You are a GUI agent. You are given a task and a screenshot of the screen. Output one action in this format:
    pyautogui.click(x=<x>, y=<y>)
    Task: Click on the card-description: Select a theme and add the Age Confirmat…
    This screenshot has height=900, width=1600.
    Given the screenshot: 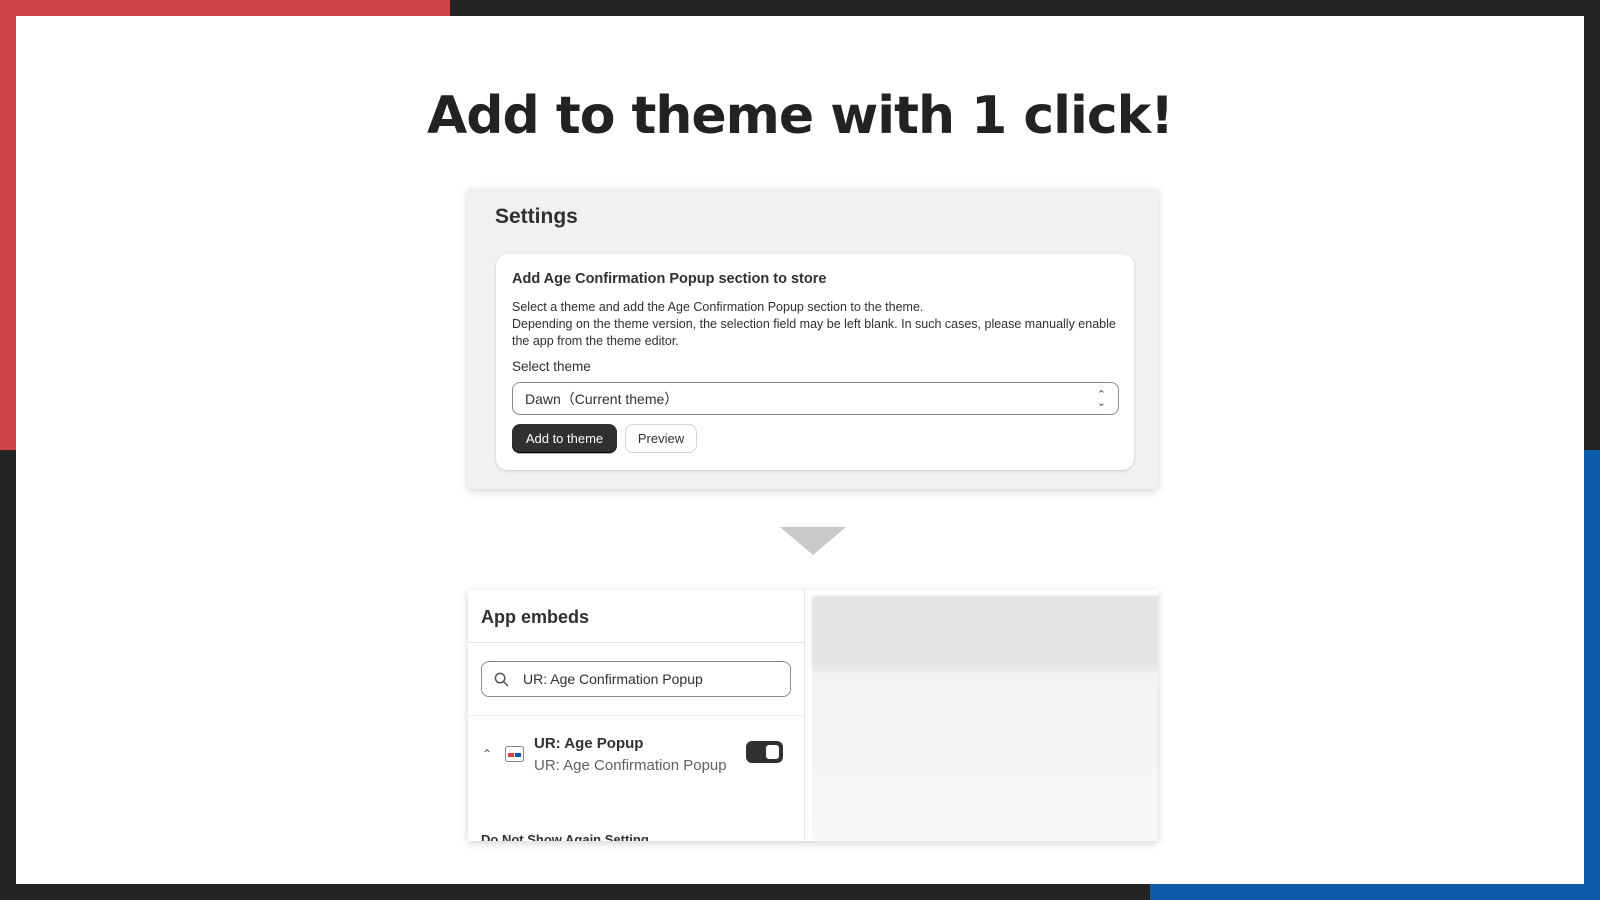 What is the action you would take?
    pyautogui.click(x=814, y=324)
    